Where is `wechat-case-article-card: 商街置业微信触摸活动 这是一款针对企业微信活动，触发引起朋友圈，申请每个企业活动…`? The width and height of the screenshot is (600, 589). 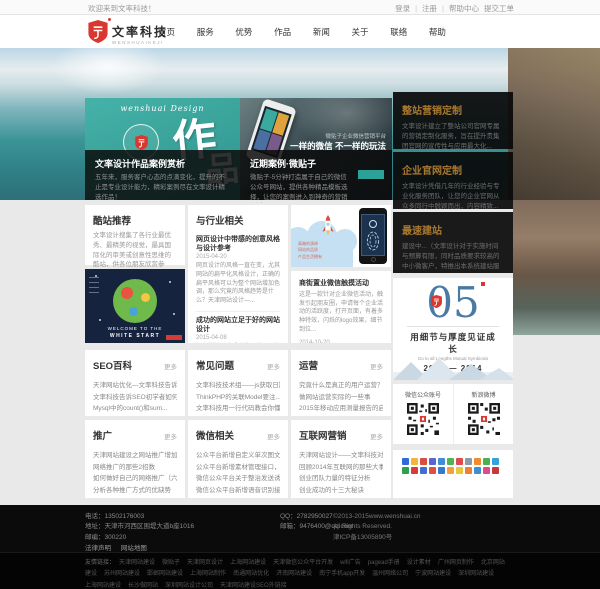 wechat-case-article-card: 商街置业微信触摸活动 这是一款针对企业微信活动，触发引起朋友圈，申请每个企业活动… is located at coordinates (341, 307).